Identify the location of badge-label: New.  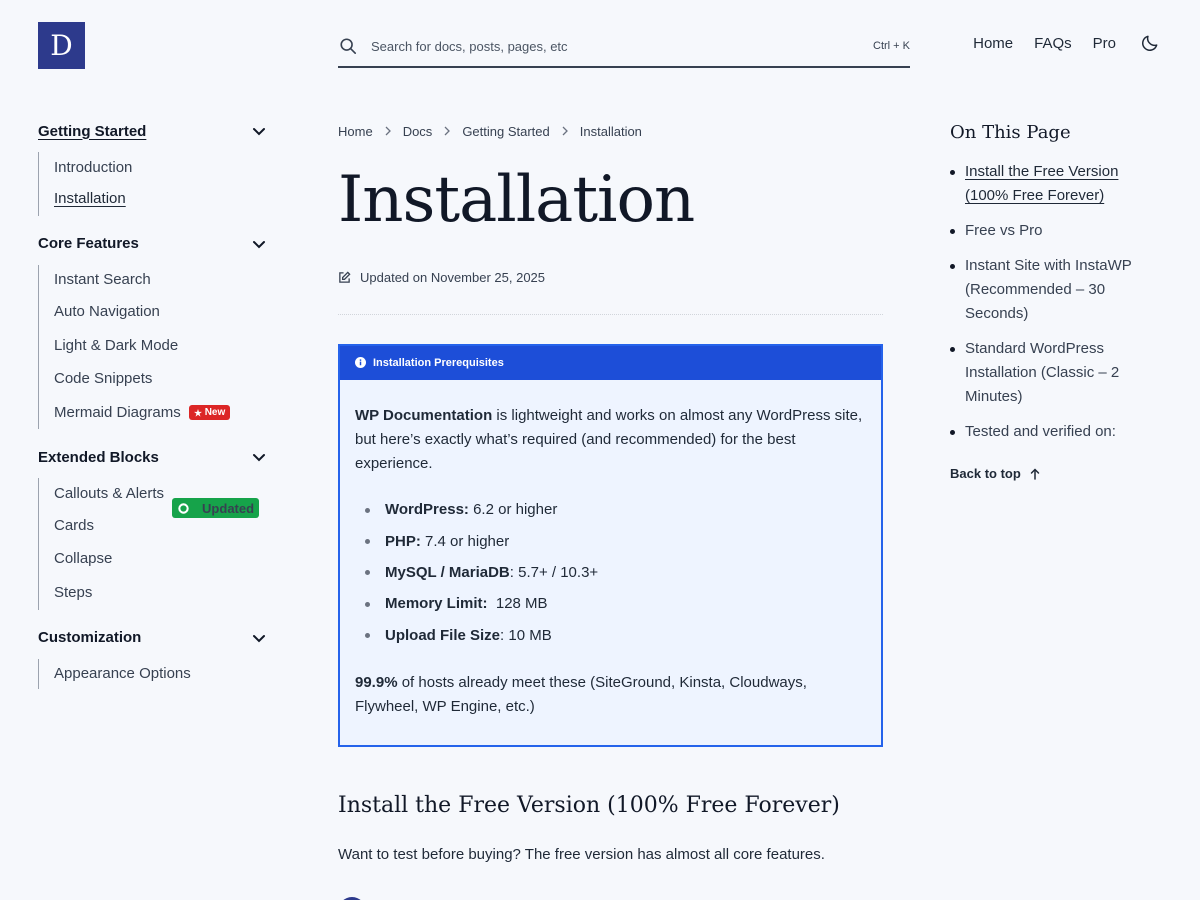
(215, 413).